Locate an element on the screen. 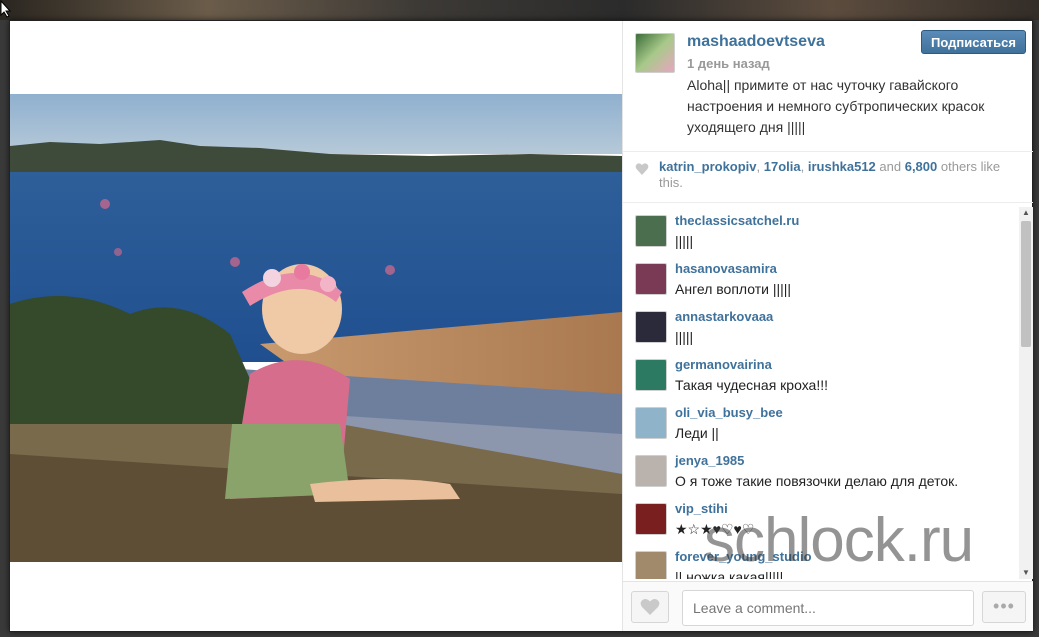 This screenshot has width=1039, height=637. comment-footer: ••• is located at coordinates (828, 606).